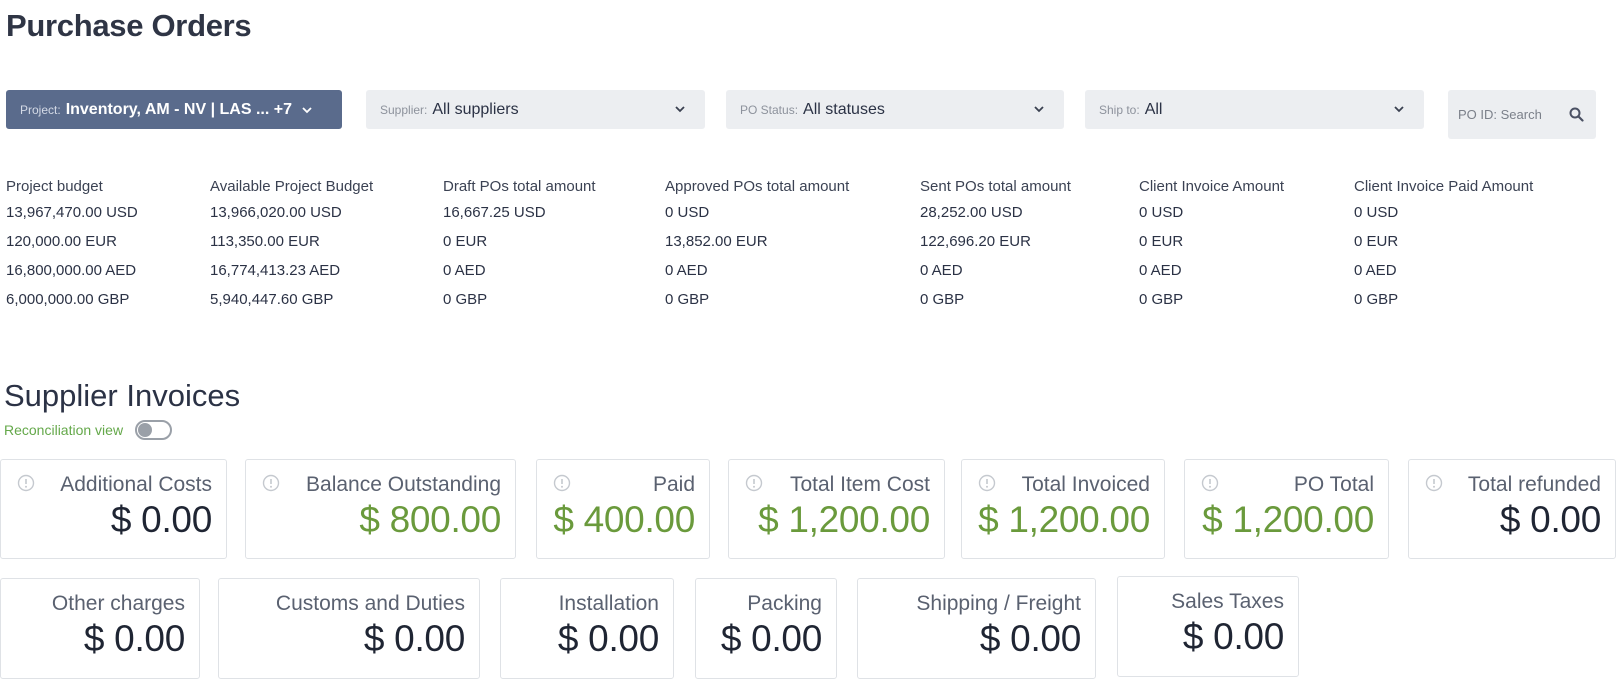 This screenshot has width=1618, height=685. I want to click on card-installation: Installation $ 0.00, so click(587, 628).